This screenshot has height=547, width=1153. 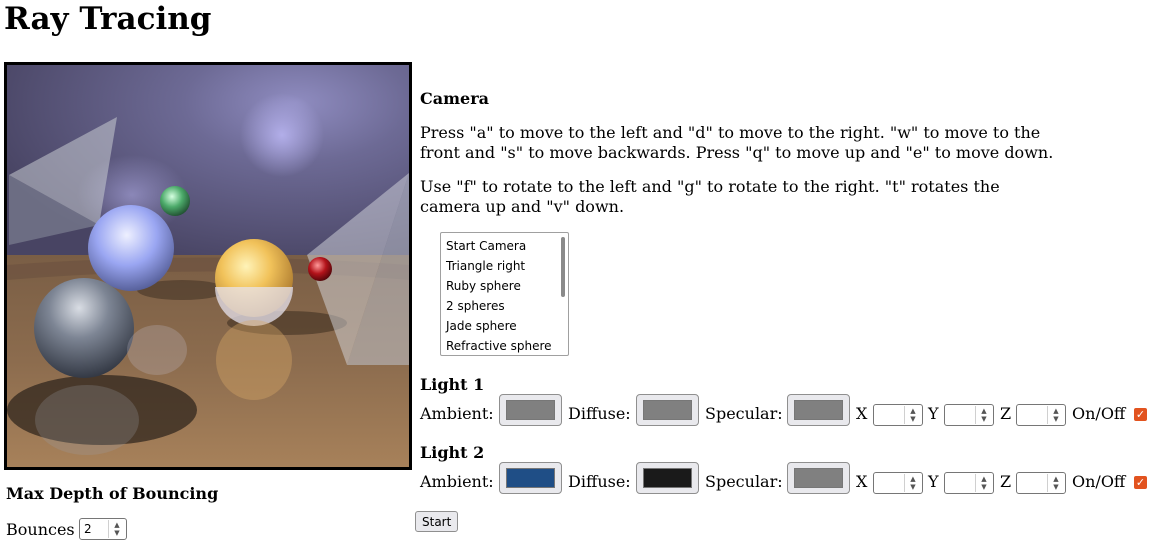 I want to click on light1-diffuse-color, so click(x=667, y=410).